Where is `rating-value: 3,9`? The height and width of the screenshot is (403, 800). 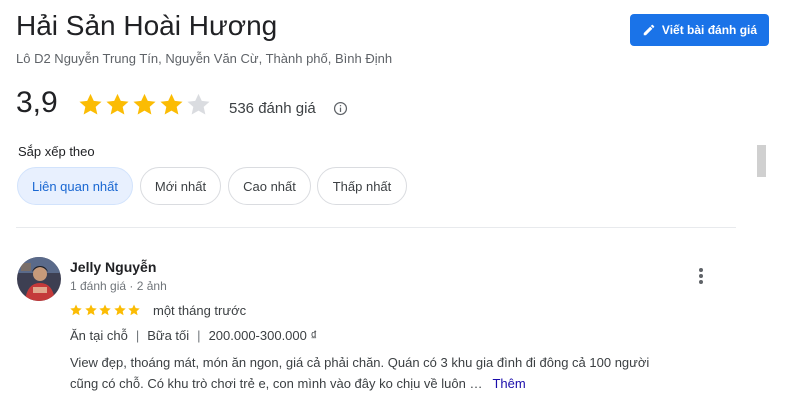
rating-value: 3,9 is located at coordinates (37, 102).